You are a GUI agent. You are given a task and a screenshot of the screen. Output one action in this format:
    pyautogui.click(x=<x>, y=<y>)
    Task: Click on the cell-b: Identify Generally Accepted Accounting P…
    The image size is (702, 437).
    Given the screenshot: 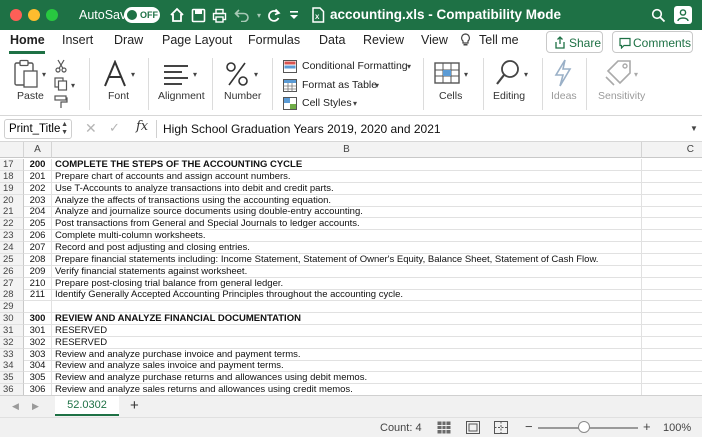 What is the action you would take?
    pyautogui.click(x=347, y=295)
    